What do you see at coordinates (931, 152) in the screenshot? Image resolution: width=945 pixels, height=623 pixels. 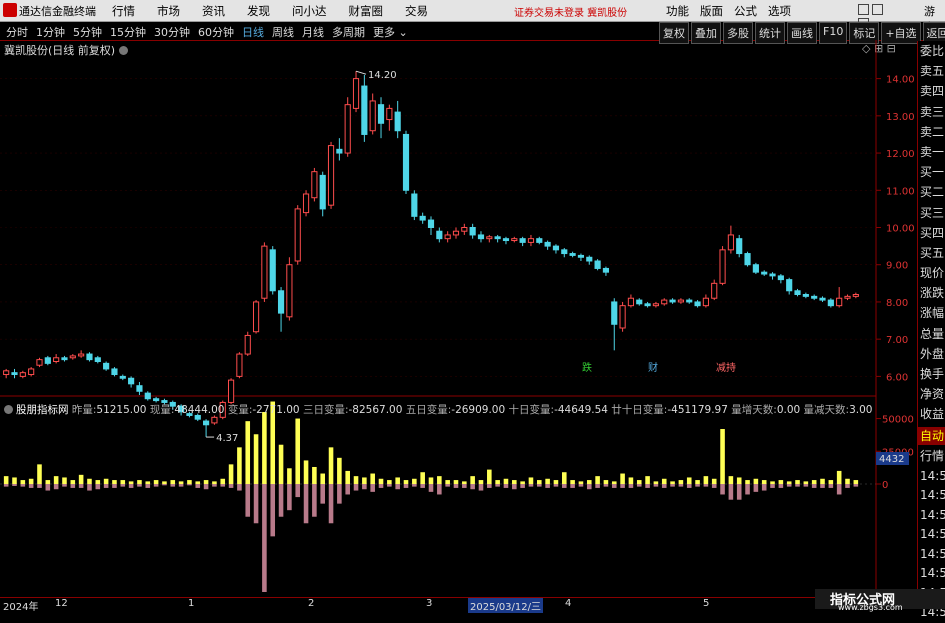 I see `side-item-5: 卖一` at bounding box center [931, 152].